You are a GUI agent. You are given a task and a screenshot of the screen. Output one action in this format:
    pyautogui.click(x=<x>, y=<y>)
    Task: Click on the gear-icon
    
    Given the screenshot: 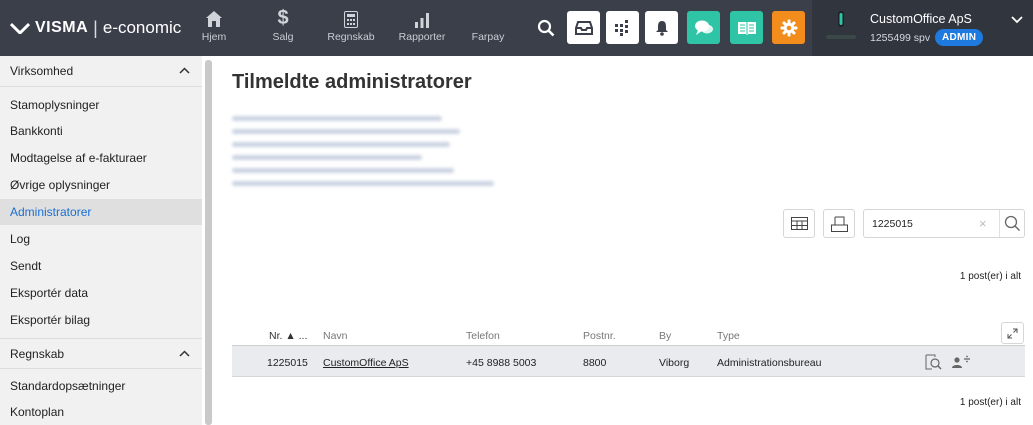 What is the action you would take?
    pyautogui.click(x=788, y=27)
    